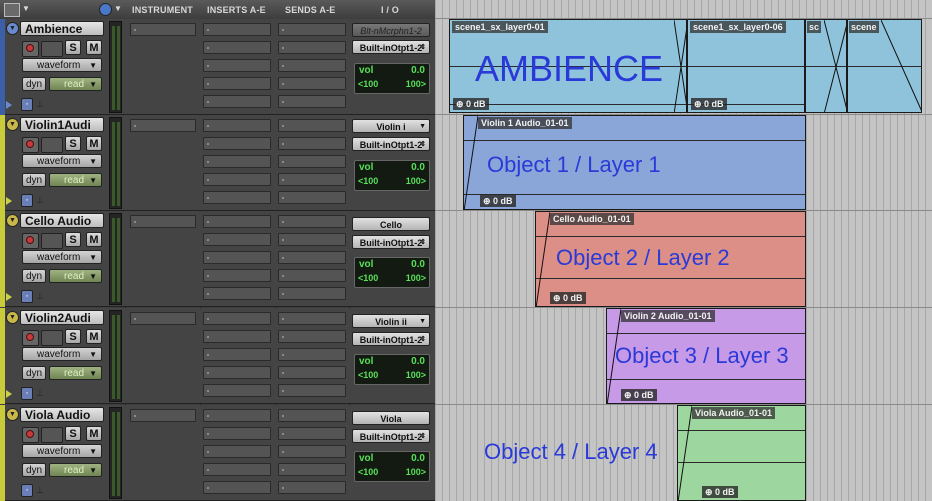  I want to click on track-list-menu-icon, so click(12, 10).